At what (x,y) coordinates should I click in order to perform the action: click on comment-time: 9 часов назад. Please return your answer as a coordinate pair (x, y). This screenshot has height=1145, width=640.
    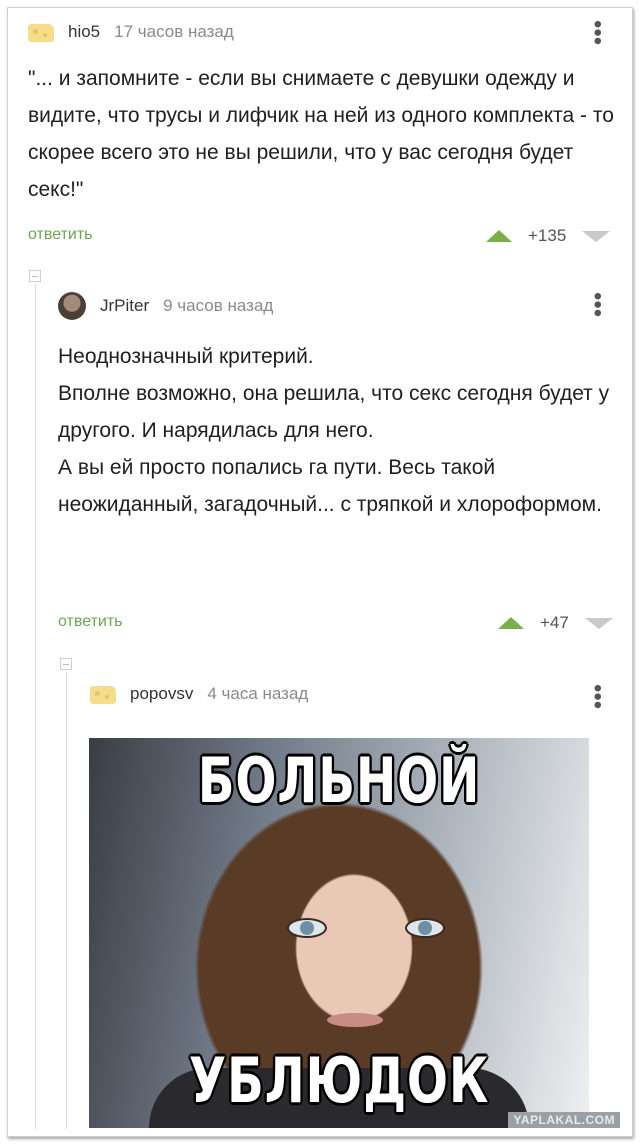
    Looking at the image, I should click on (218, 305).